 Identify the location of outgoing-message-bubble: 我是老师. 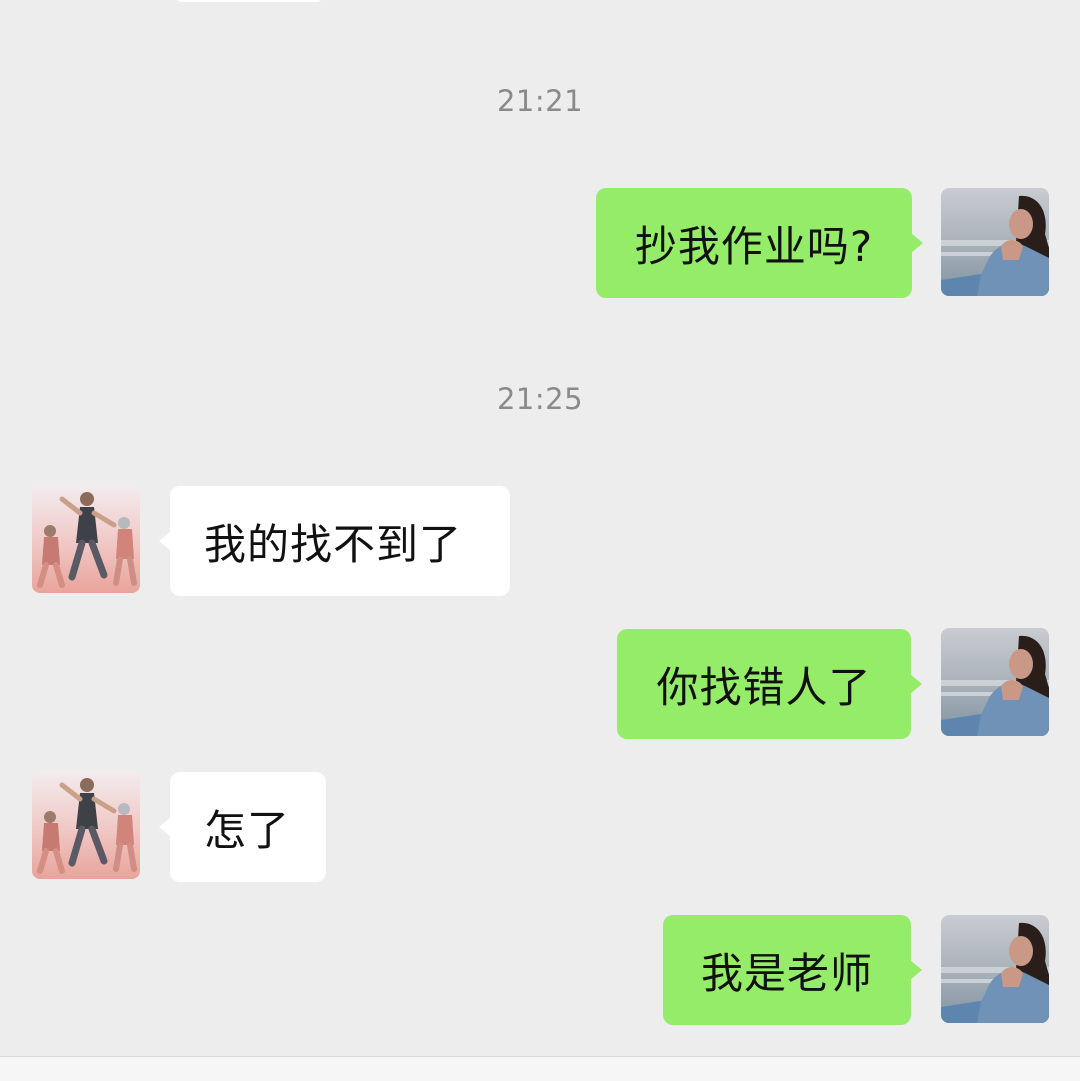
(792, 970).